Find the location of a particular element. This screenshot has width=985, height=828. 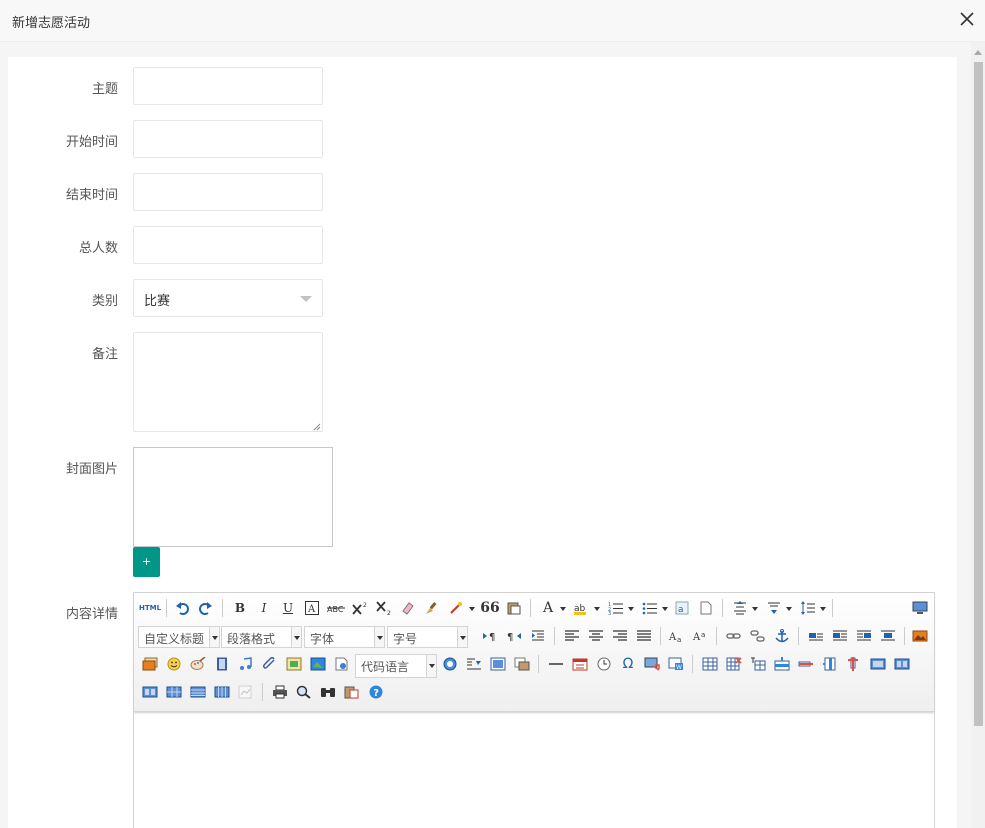

align-center-icon is located at coordinates (596, 636).